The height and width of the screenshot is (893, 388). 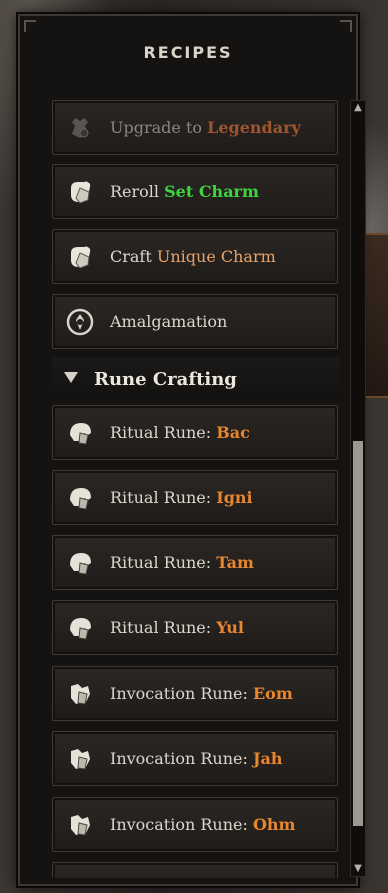 I want to click on recipe-ritual-rune-yul: Ritual Rune: Yul, so click(x=195, y=627).